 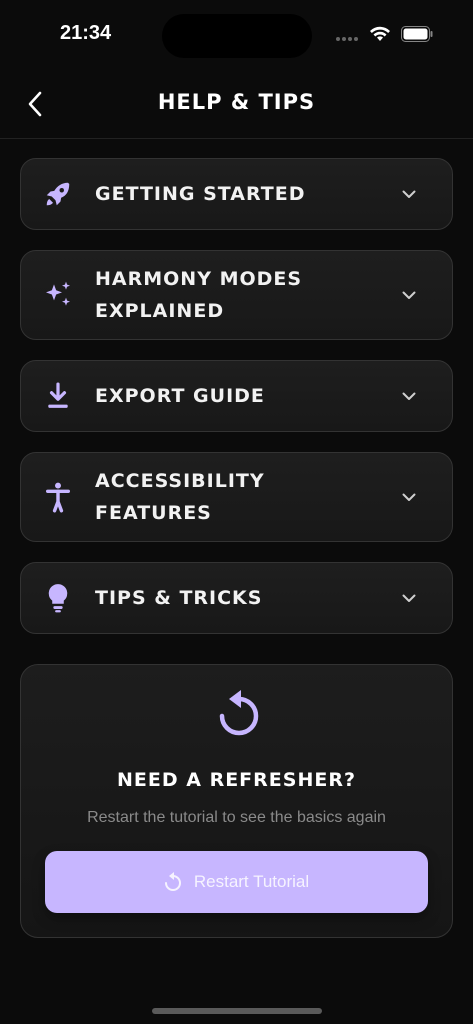 What do you see at coordinates (180, 497) in the screenshot?
I see `section-label: ACCESSIBILITY FEATURES` at bounding box center [180, 497].